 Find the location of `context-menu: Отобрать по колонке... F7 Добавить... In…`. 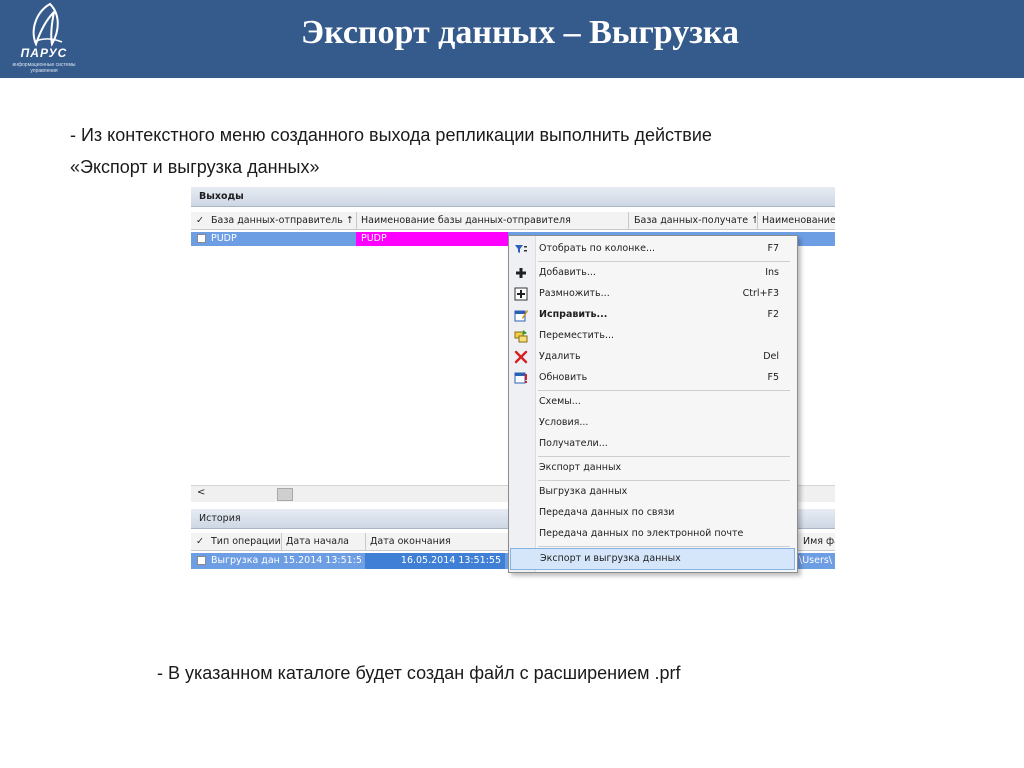

context-menu: Отобрать по колонке... F7 Добавить... In… is located at coordinates (653, 404).